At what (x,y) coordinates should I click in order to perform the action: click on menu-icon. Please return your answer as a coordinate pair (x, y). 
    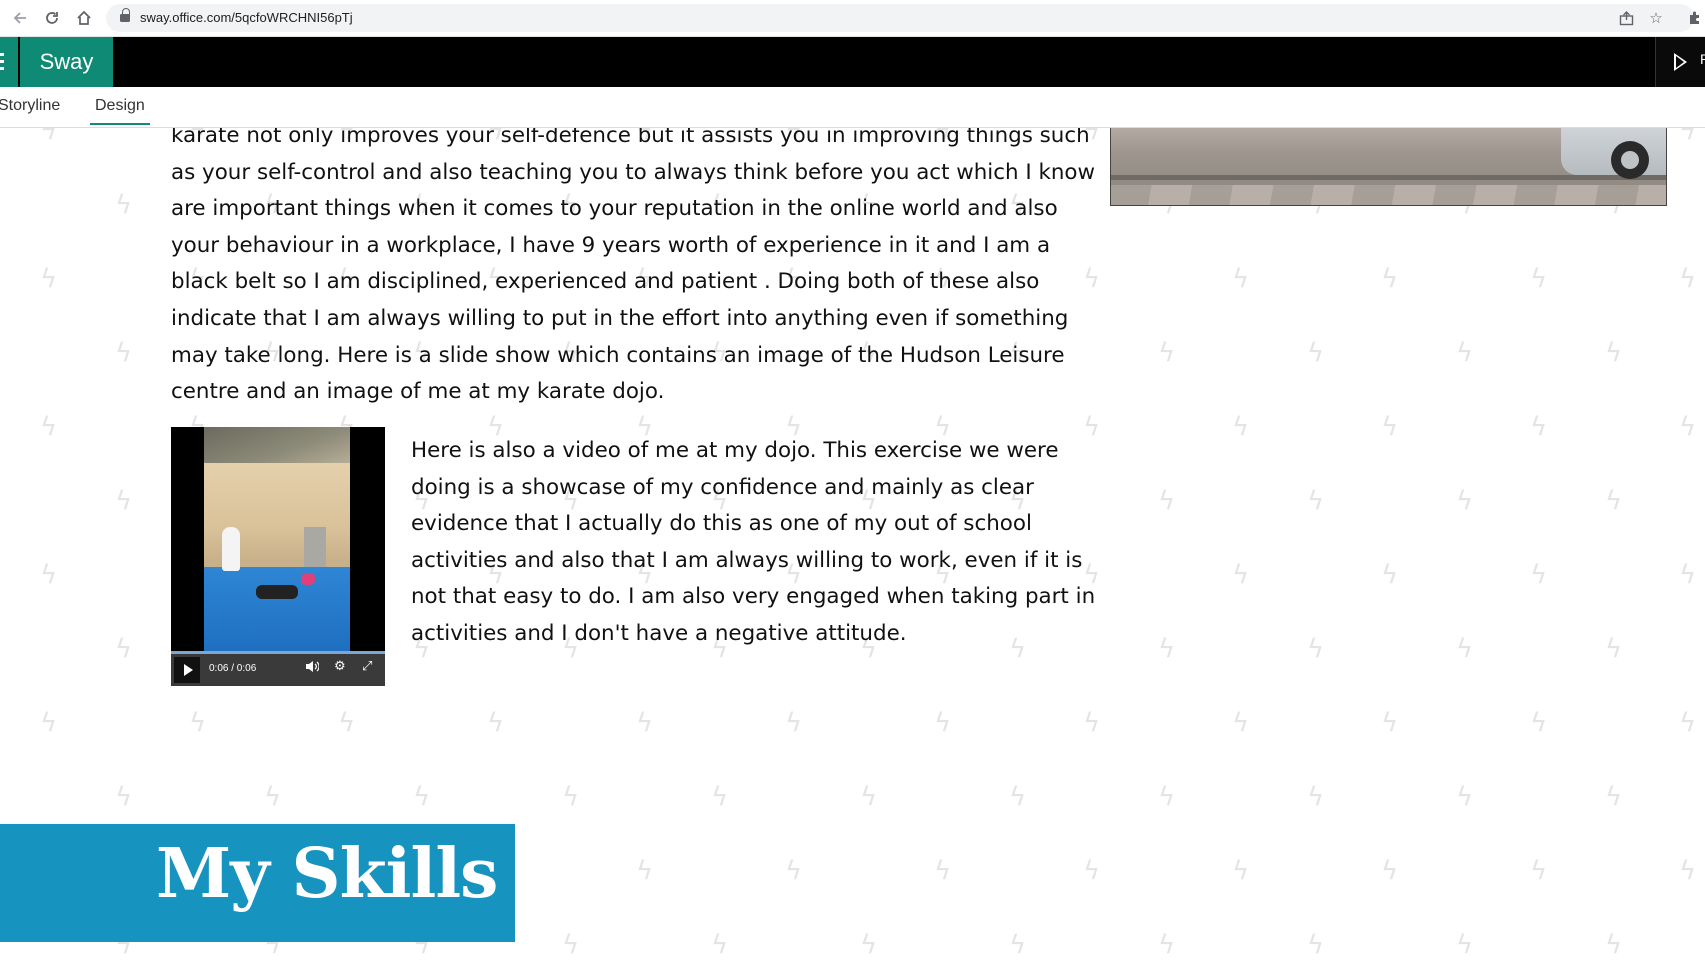
    Looking at the image, I should click on (9, 62).